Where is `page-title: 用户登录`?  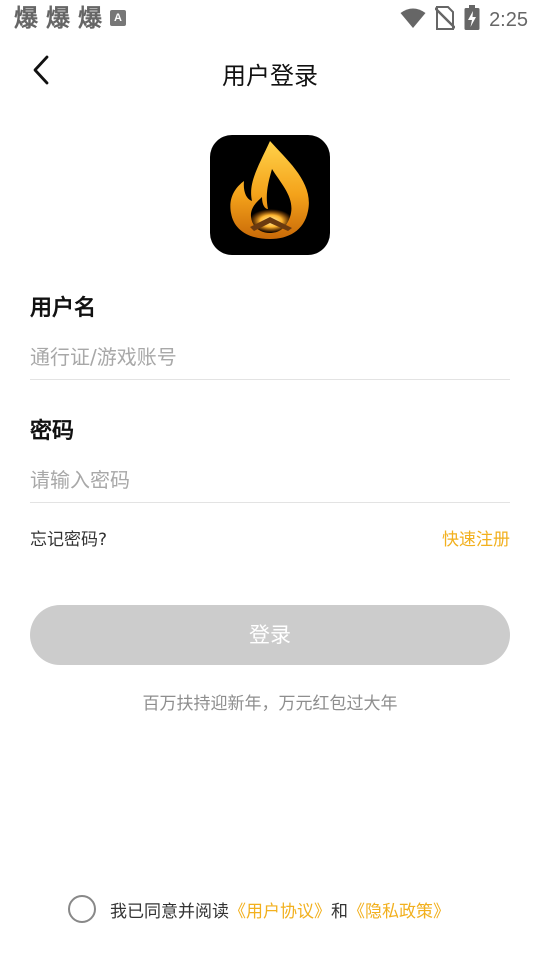
page-title: 用户登录 is located at coordinates (270, 76).